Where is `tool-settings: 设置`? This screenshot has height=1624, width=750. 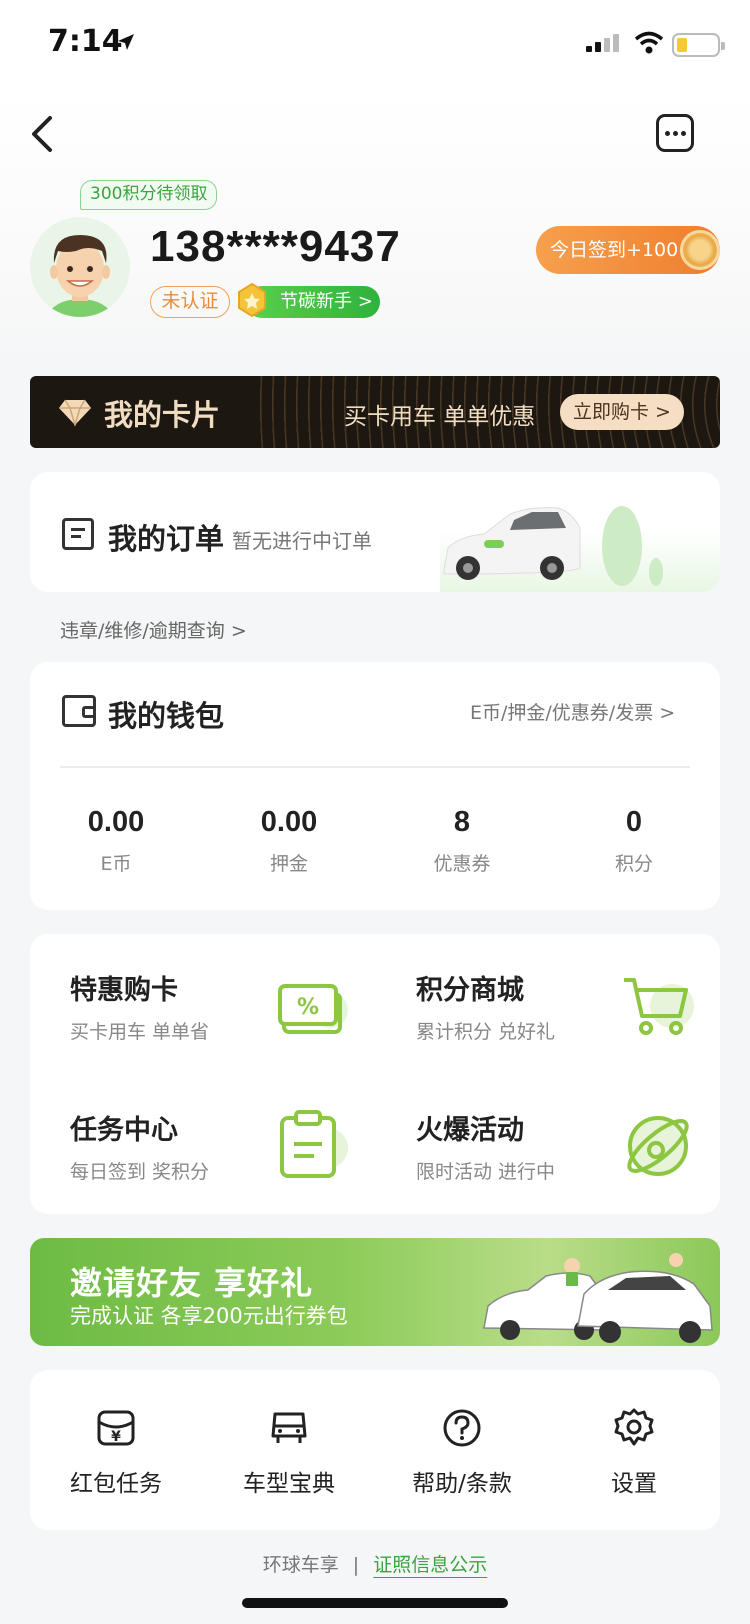
tool-settings: 设置 is located at coordinates (634, 1453).